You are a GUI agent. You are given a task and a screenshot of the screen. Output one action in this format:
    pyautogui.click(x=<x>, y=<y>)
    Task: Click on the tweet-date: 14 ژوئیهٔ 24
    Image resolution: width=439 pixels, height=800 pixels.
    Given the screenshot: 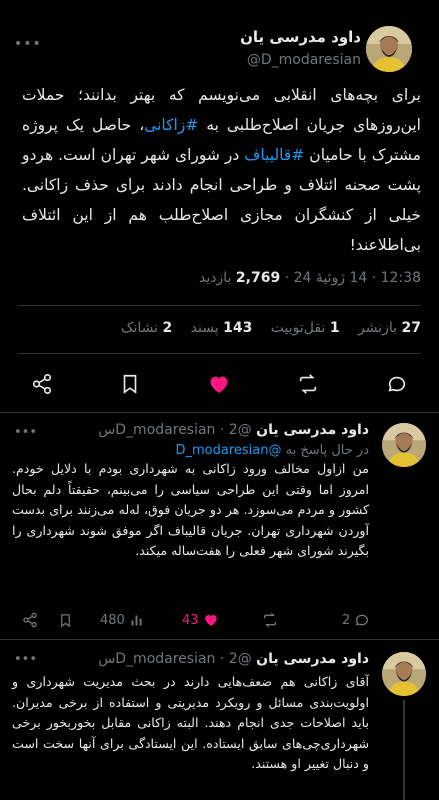 What is the action you would take?
    pyautogui.click(x=331, y=278)
    